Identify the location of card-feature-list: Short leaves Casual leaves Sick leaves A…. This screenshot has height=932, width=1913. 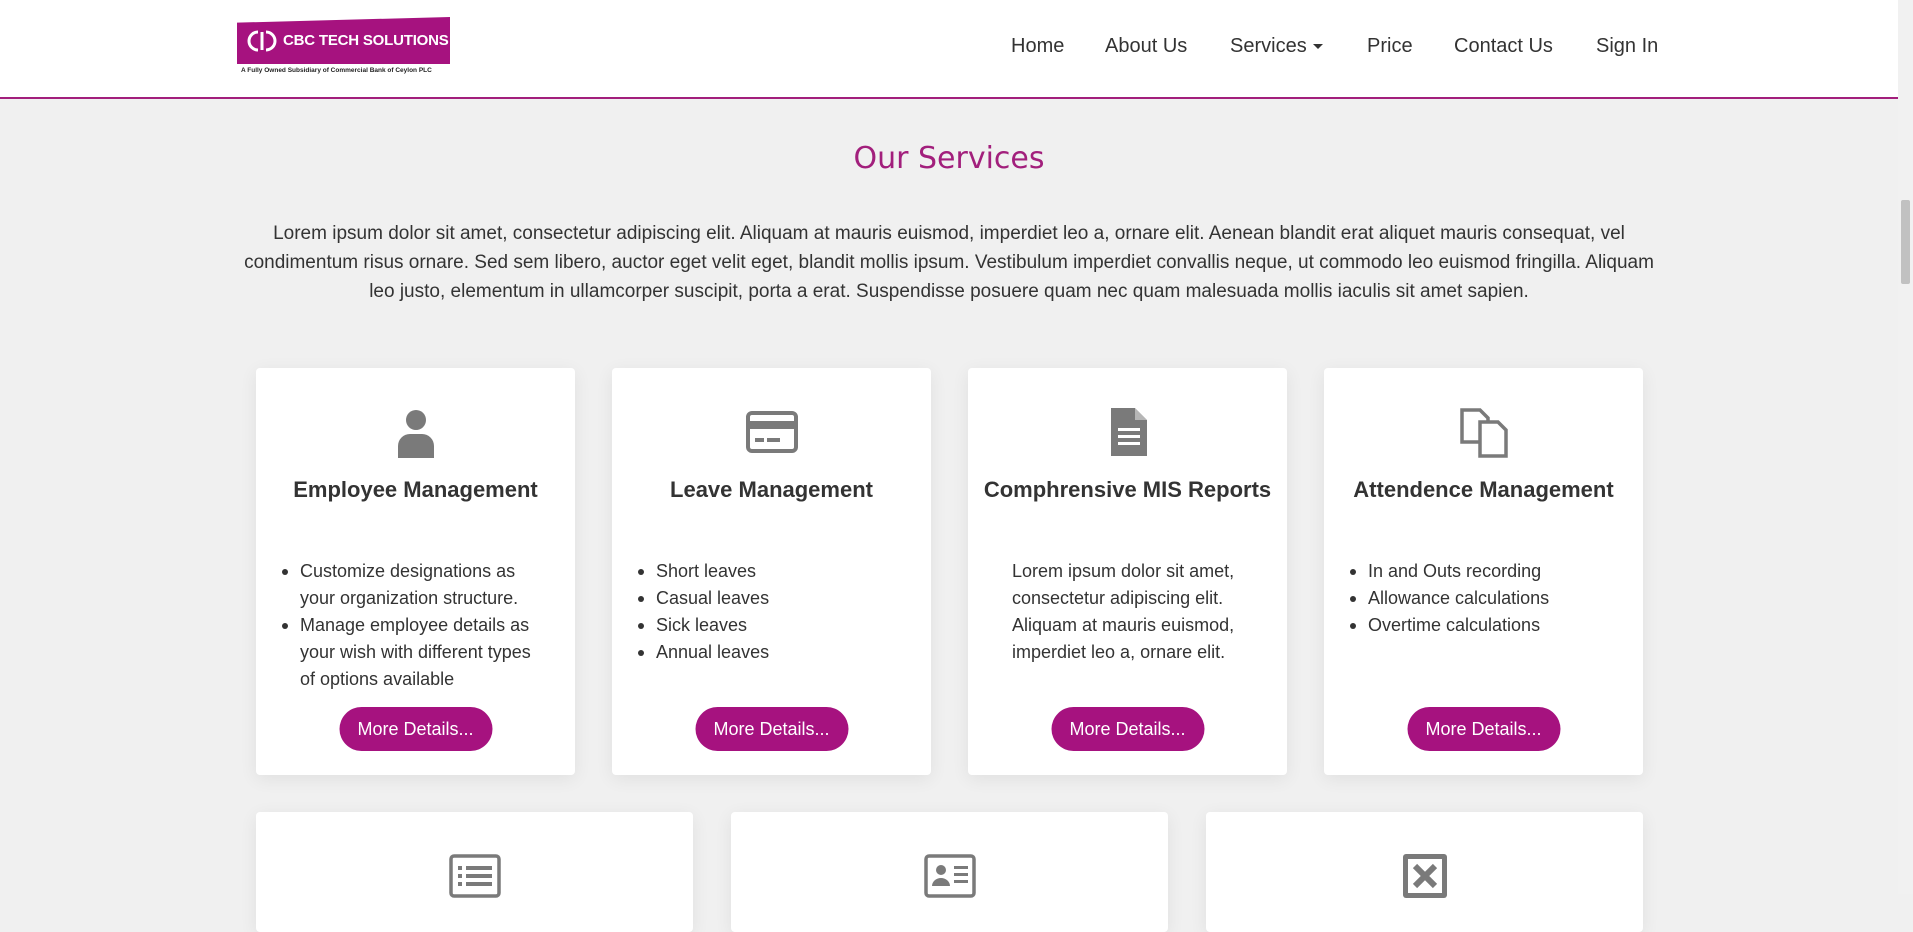
(770, 612).